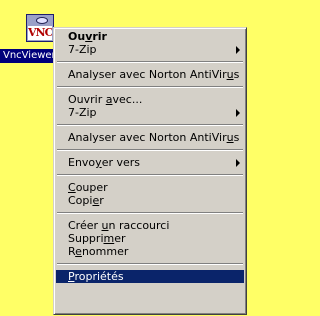 This screenshot has width=320, height=316. What do you see at coordinates (150, 225) in the screenshot?
I see `menu-item-creer-raccourci: Créer un raccourci` at bounding box center [150, 225].